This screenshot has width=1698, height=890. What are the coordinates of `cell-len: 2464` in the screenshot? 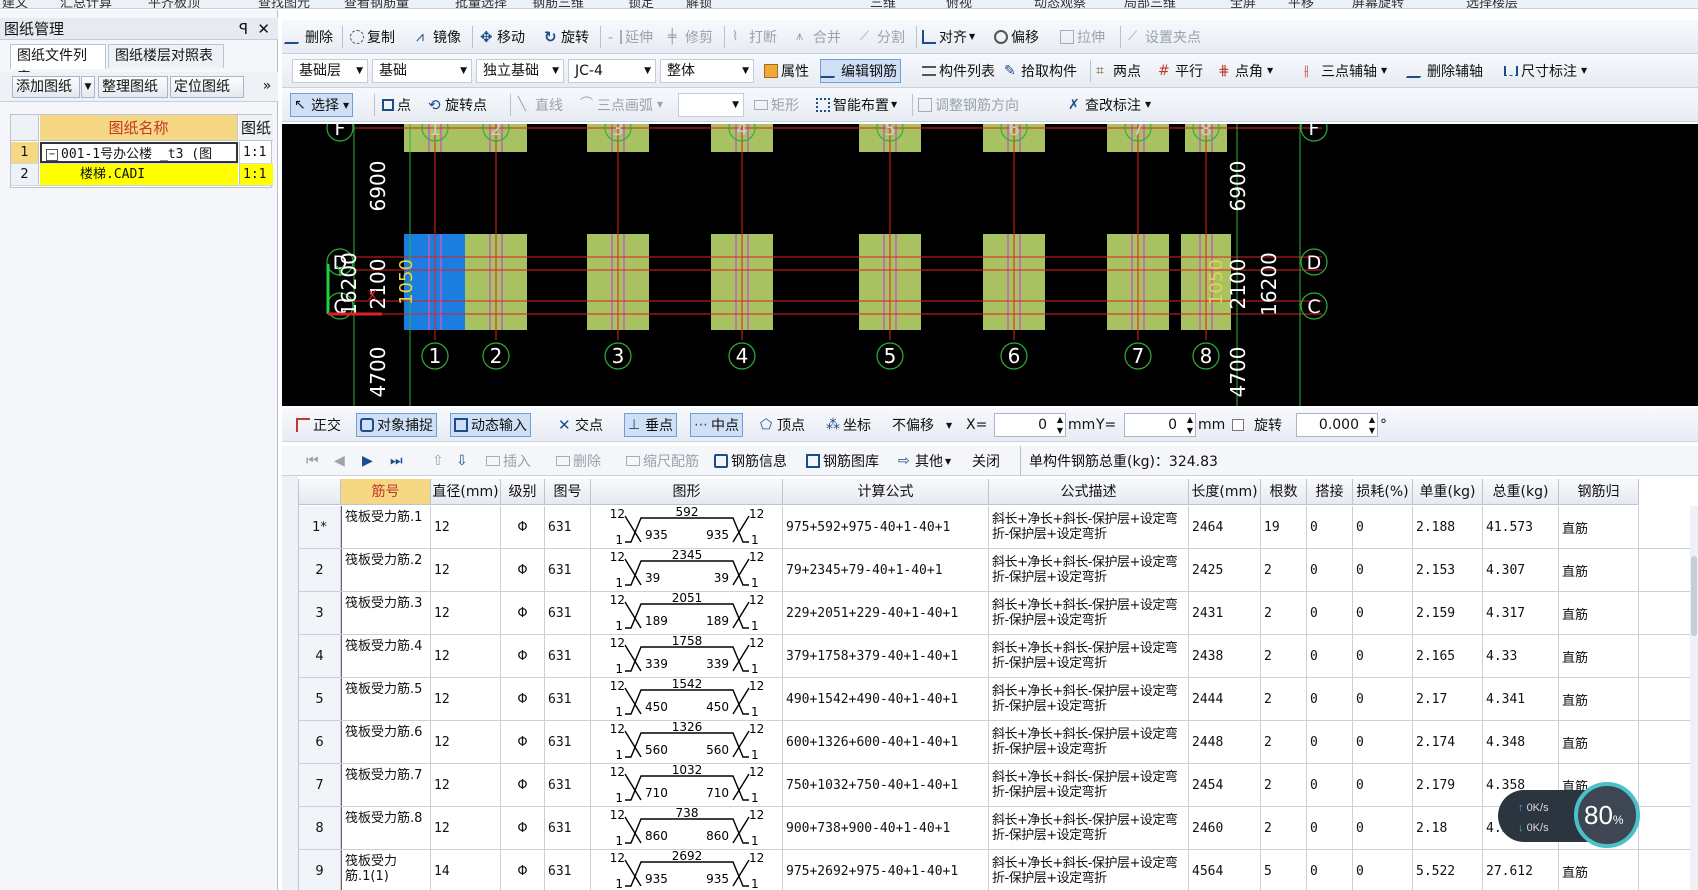 It's located at (1225, 527).